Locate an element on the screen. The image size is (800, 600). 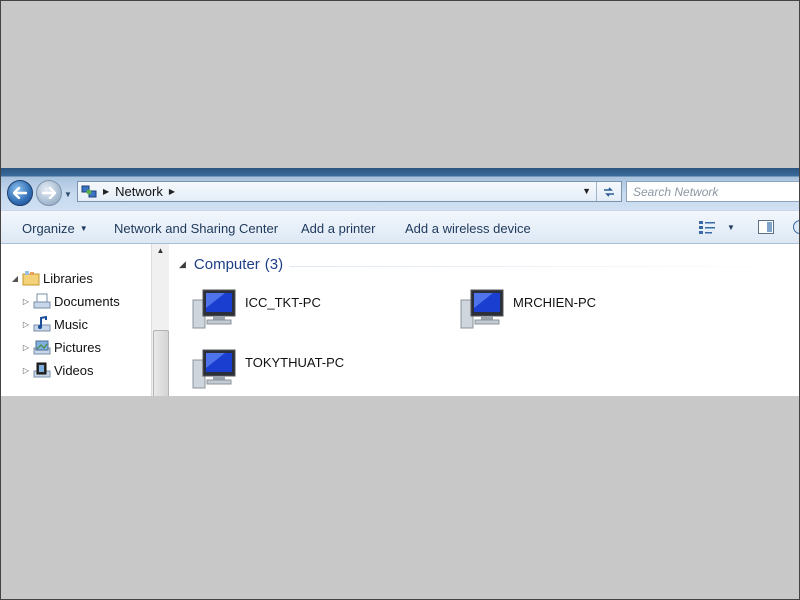
group-divider is located at coordinates (544, 266).